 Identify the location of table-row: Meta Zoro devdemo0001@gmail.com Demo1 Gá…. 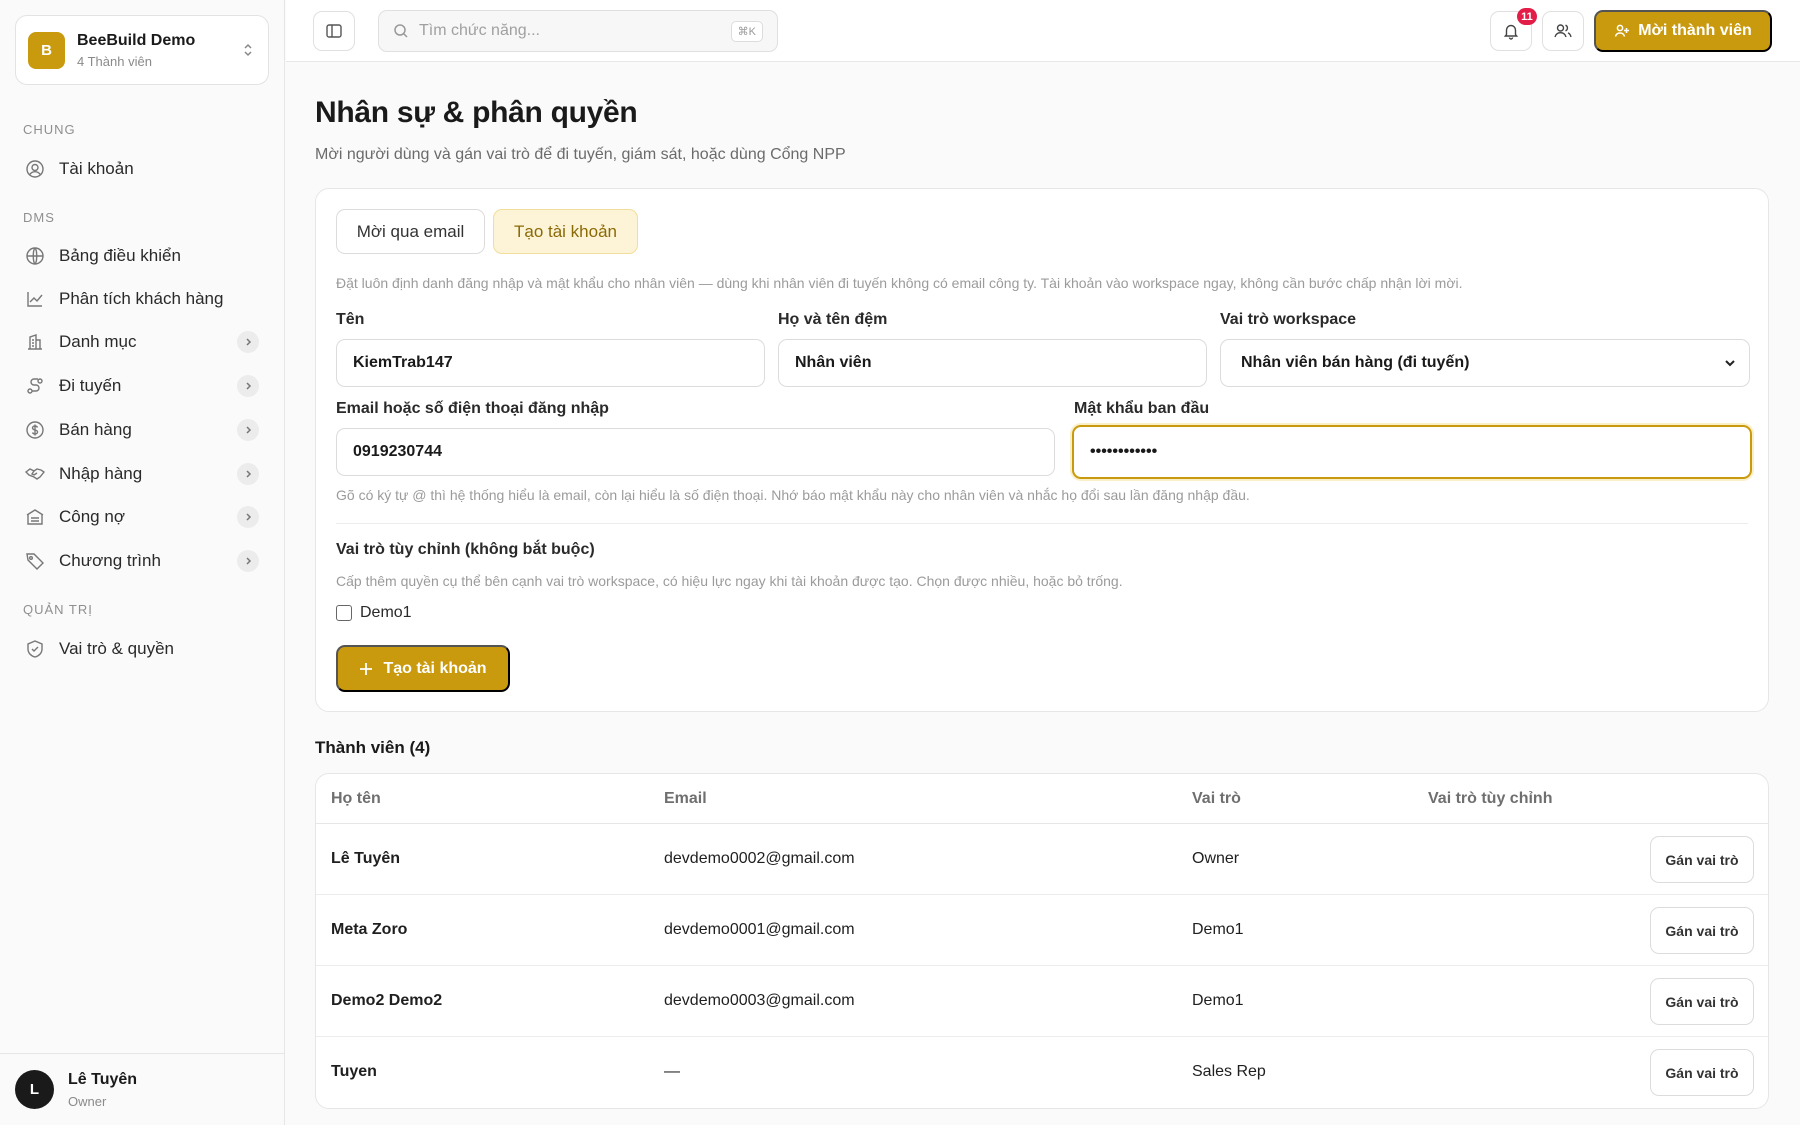
(1042, 930).